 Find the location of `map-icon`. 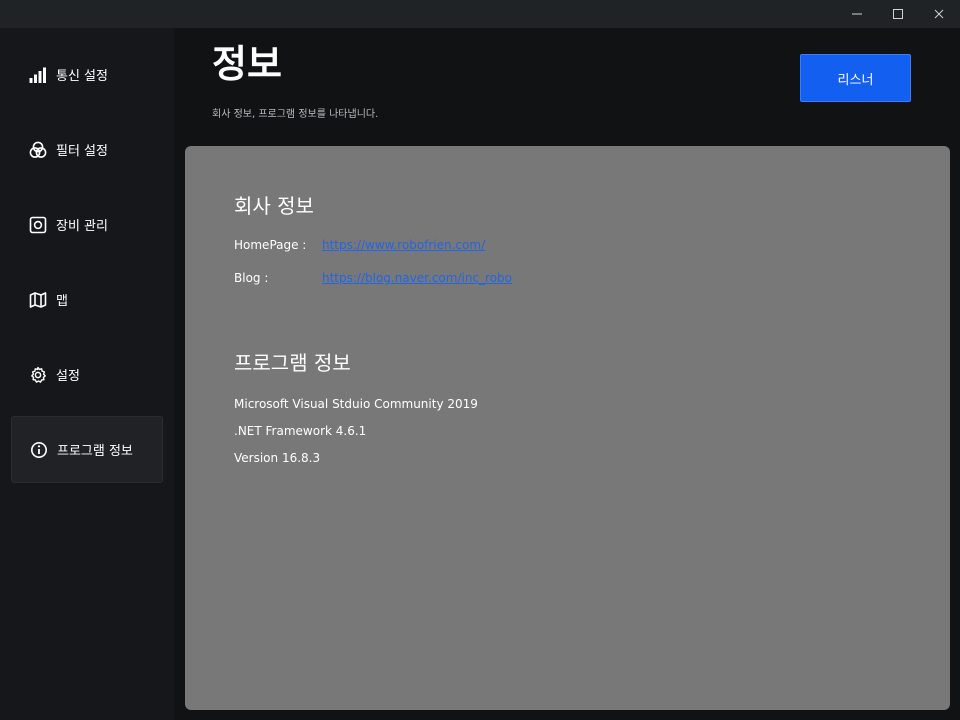

map-icon is located at coordinates (38, 300).